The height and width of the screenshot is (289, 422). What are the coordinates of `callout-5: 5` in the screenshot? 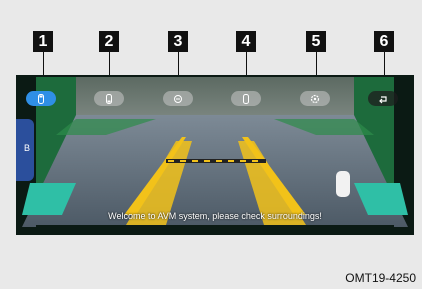 It's located at (316, 41).